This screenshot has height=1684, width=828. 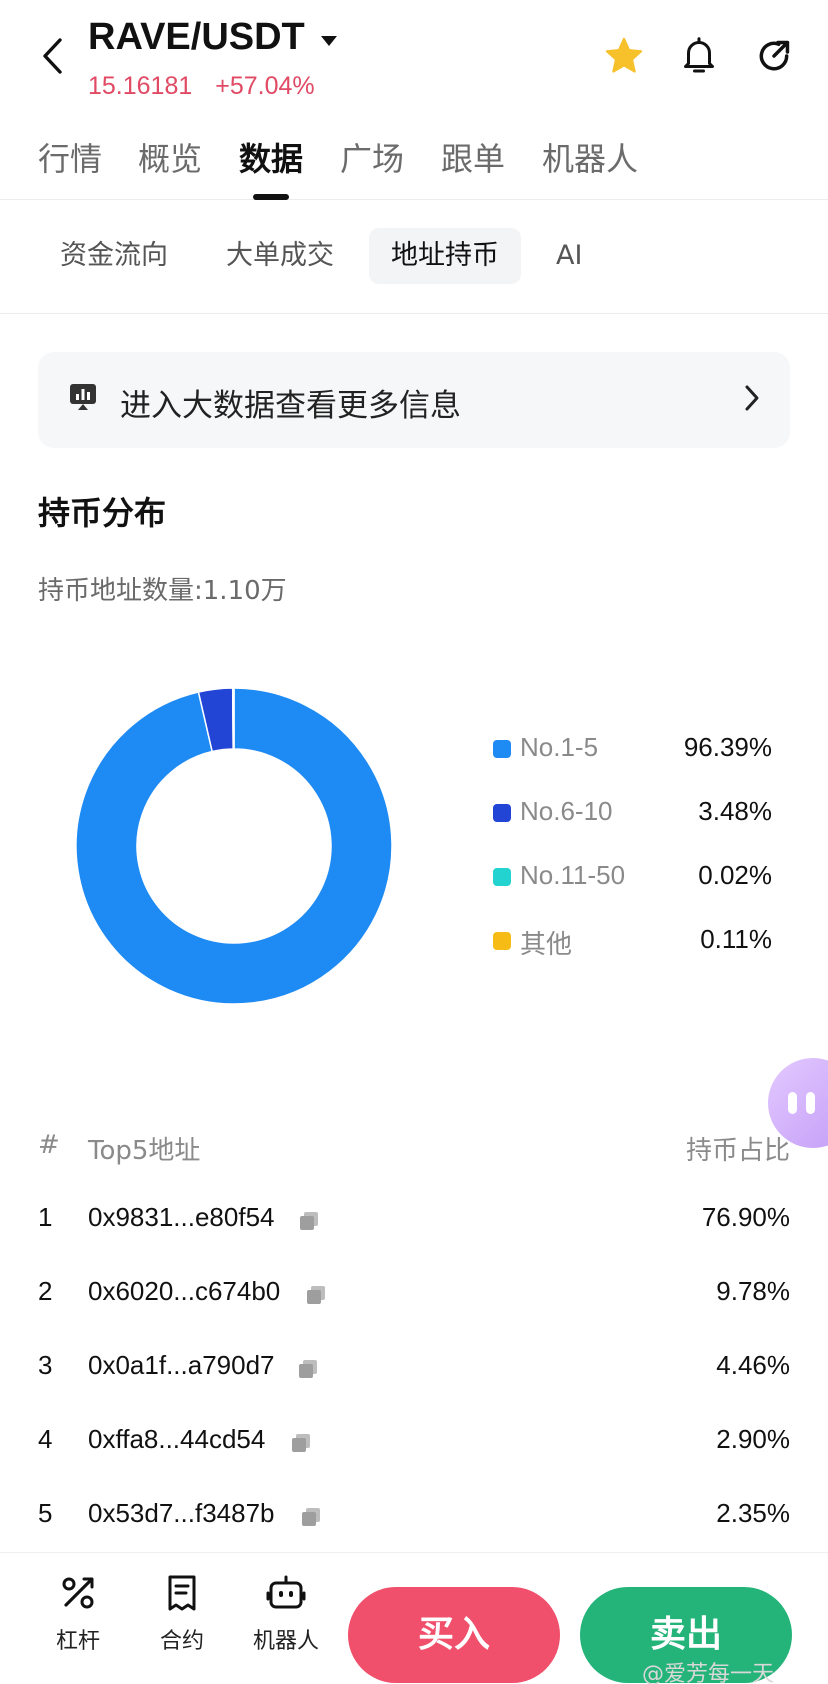 What do you see at coordinates (546, 944) in the screenshot?
I see `legend-label: 其他` at bounding box center [546, 944].